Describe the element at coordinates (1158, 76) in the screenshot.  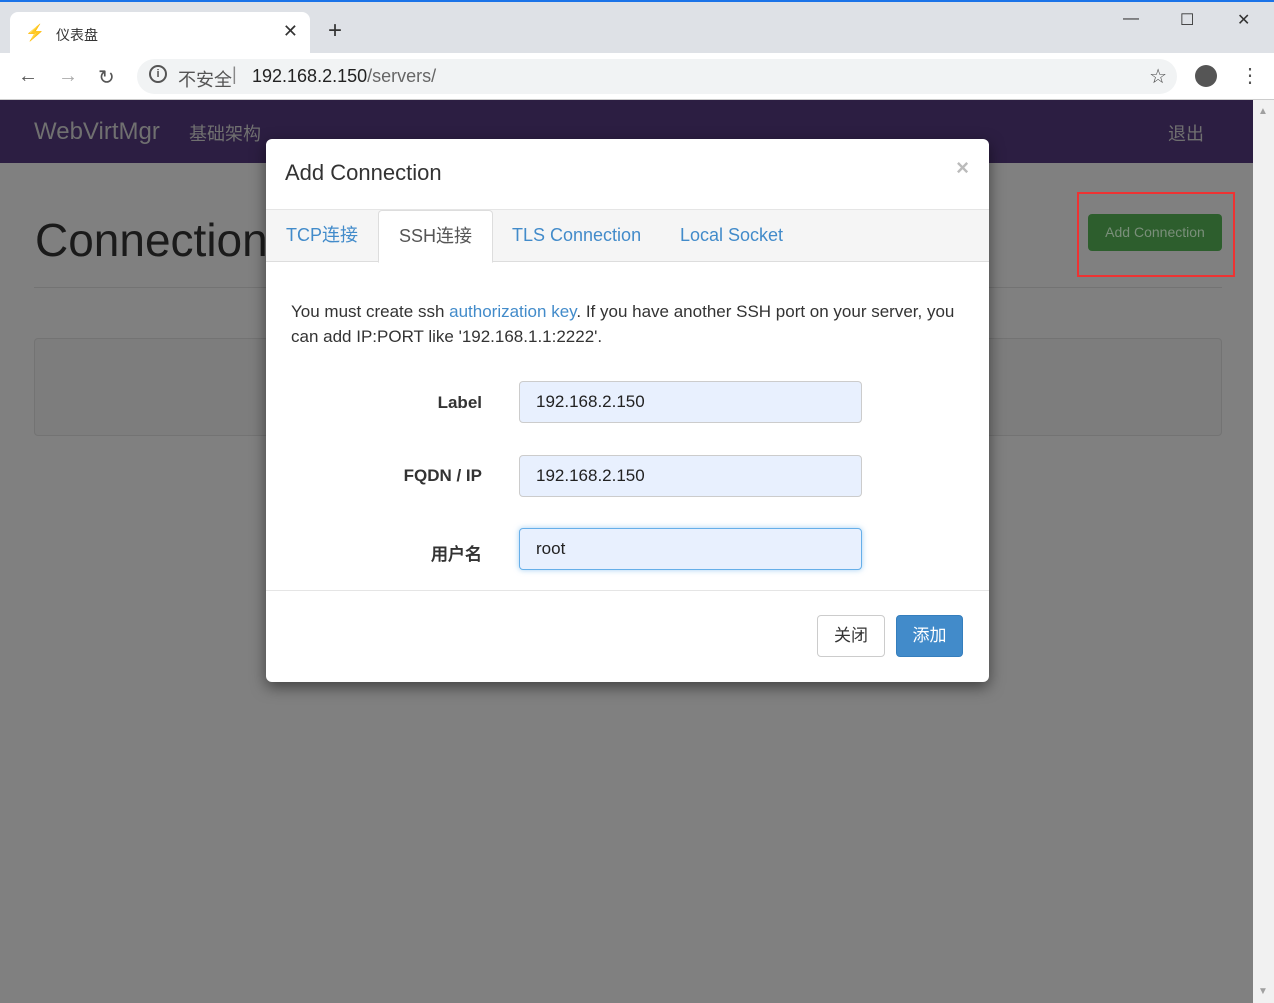
I see `bookmark-star-icon: ☆` at that location.